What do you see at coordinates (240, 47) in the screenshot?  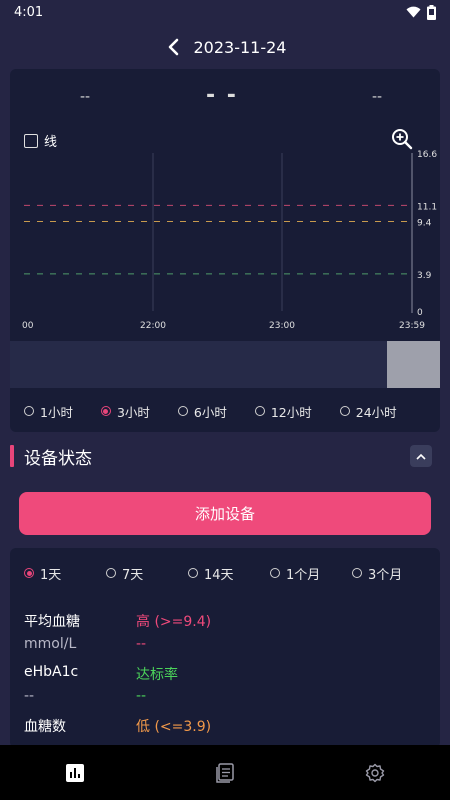 I see `page-title-date: 2023-11-24` at bounding box center [240, 47].